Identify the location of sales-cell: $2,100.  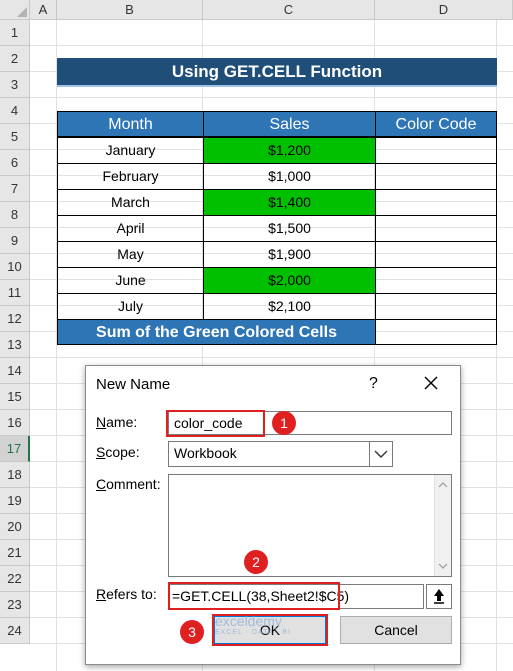
(289, 306).